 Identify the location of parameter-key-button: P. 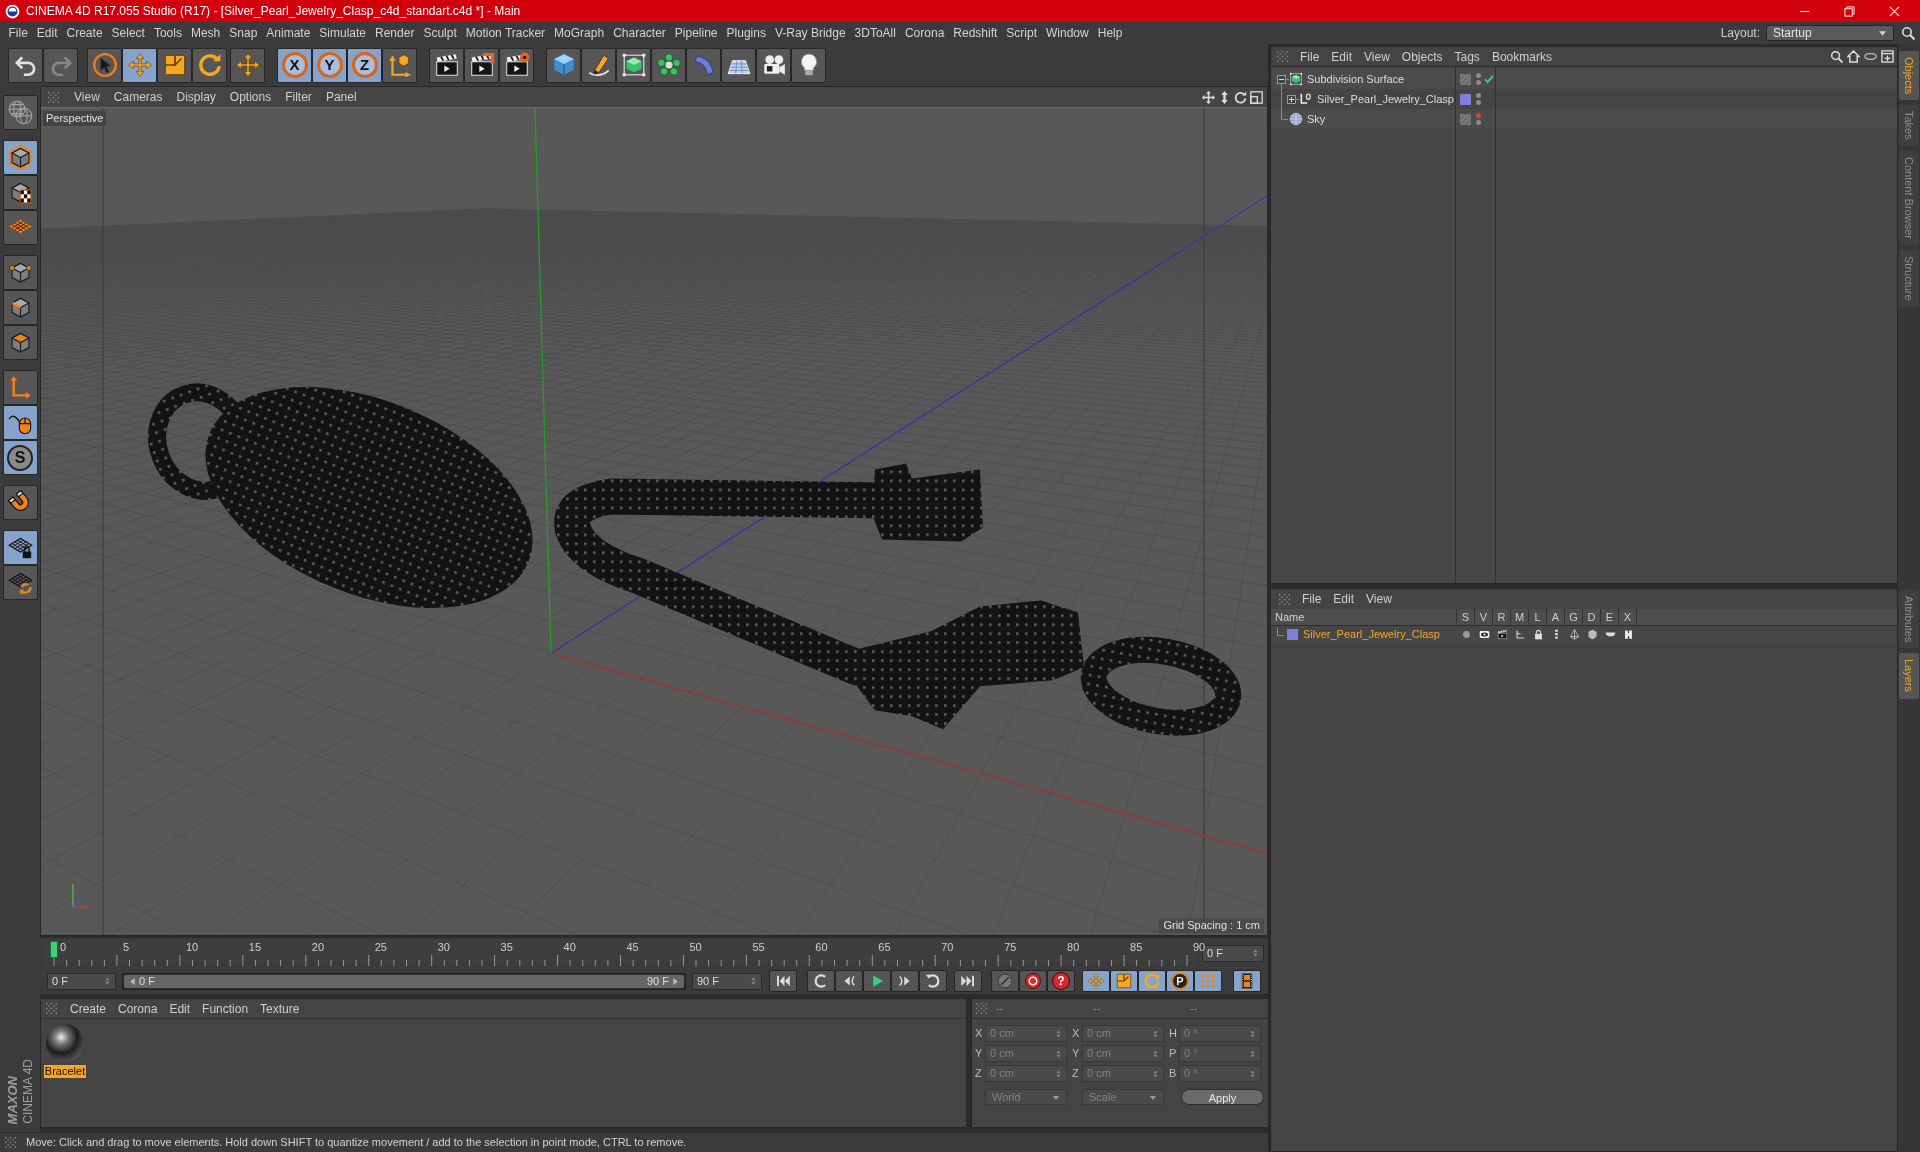
(1180, 981).